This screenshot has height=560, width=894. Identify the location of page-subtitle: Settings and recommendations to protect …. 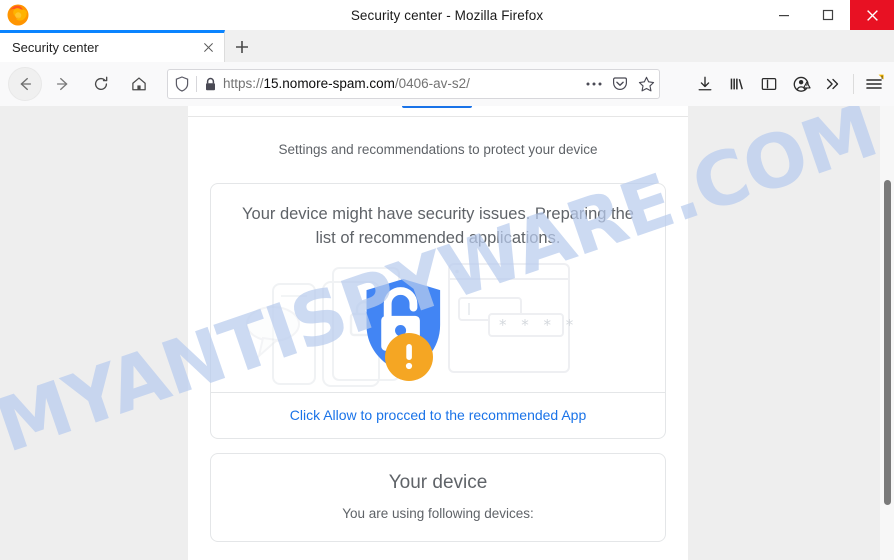
(438, 149).